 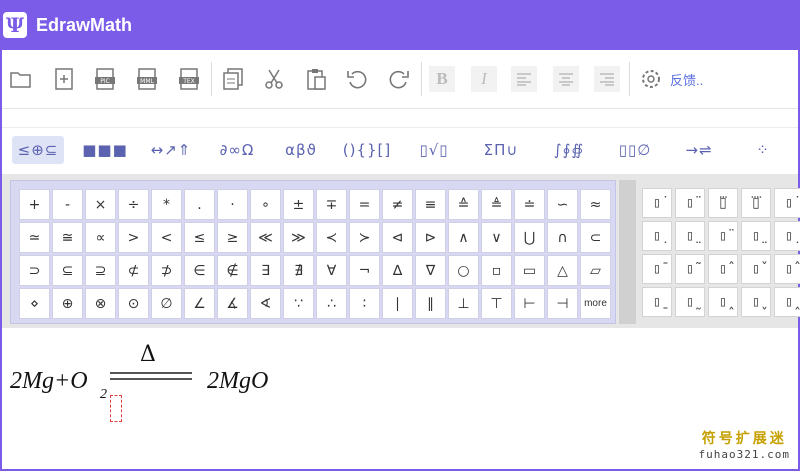 I want to click on bold-button: B, so click(x=442, y=79).